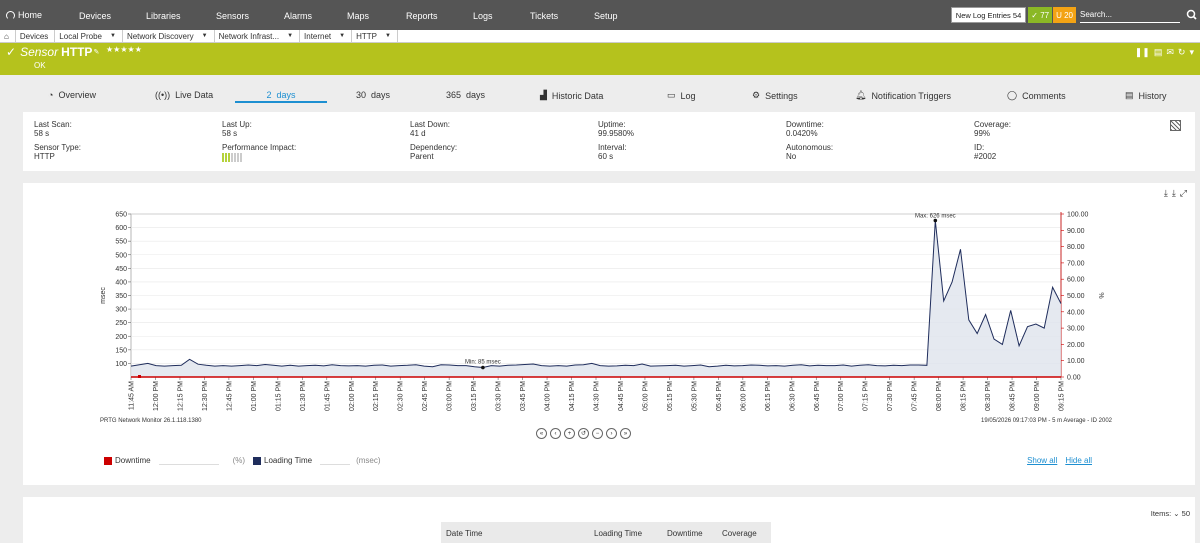  I want to click on legend-loading-time: Loading Time, so click(282, 460).